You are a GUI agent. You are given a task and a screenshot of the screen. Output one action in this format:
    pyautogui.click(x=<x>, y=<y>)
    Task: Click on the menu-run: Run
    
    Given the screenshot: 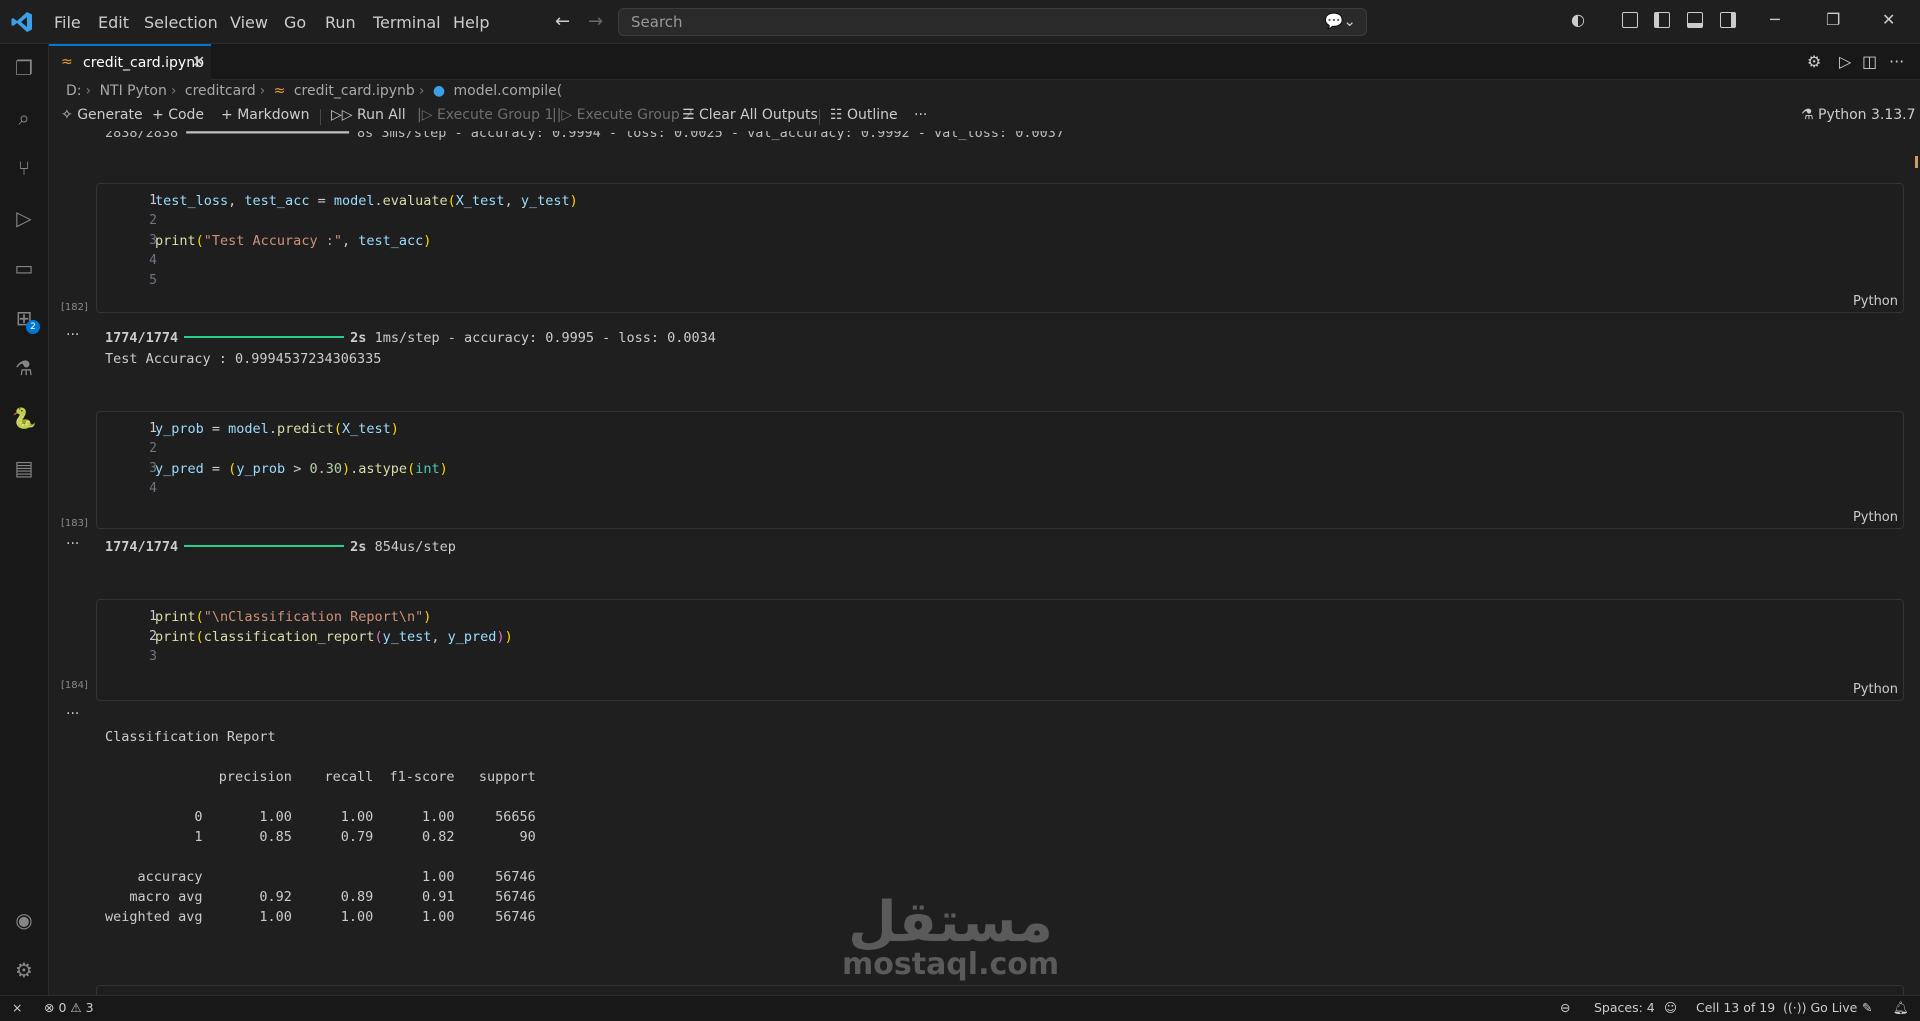 What is the action you would take?
    pyautogui.click(x=340, y=22)
    